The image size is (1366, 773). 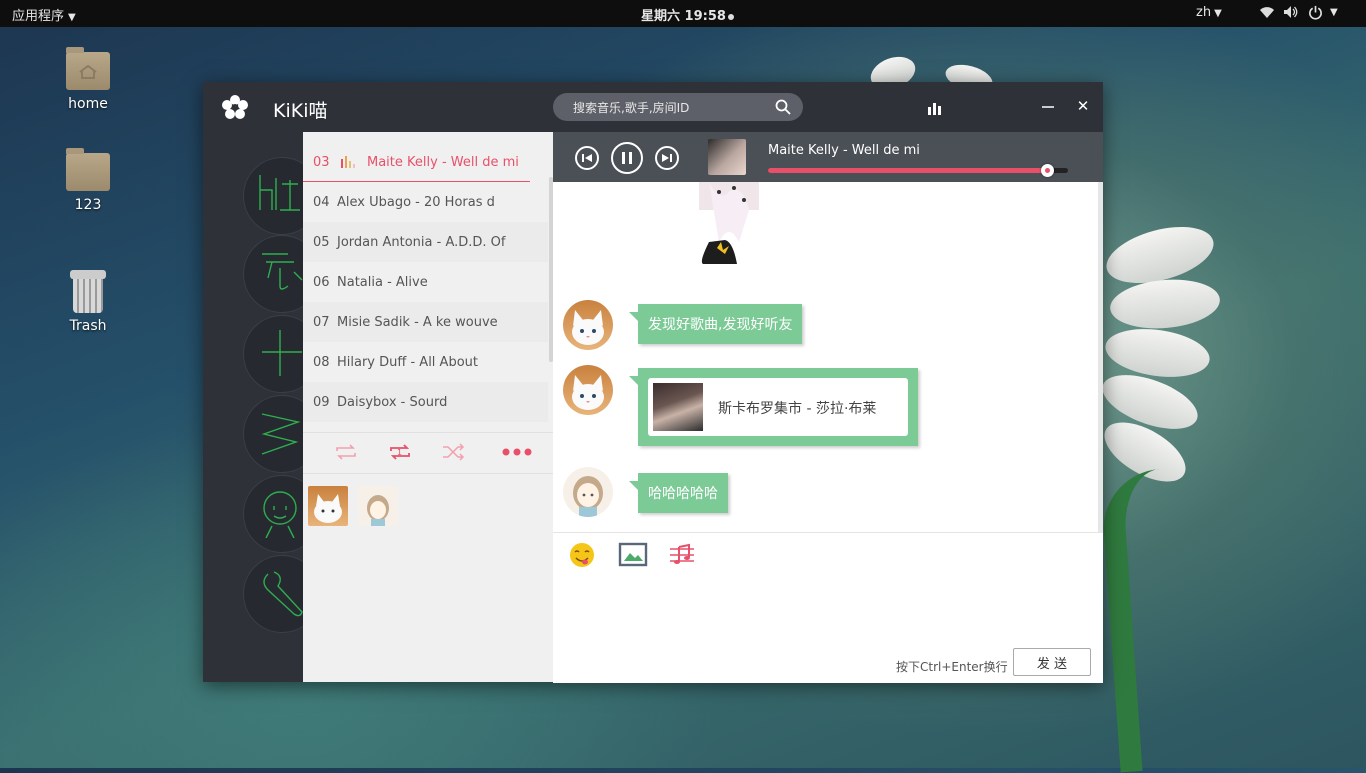 I want to click on desktop-icon-folder: 123, so click(x=88, y=180).